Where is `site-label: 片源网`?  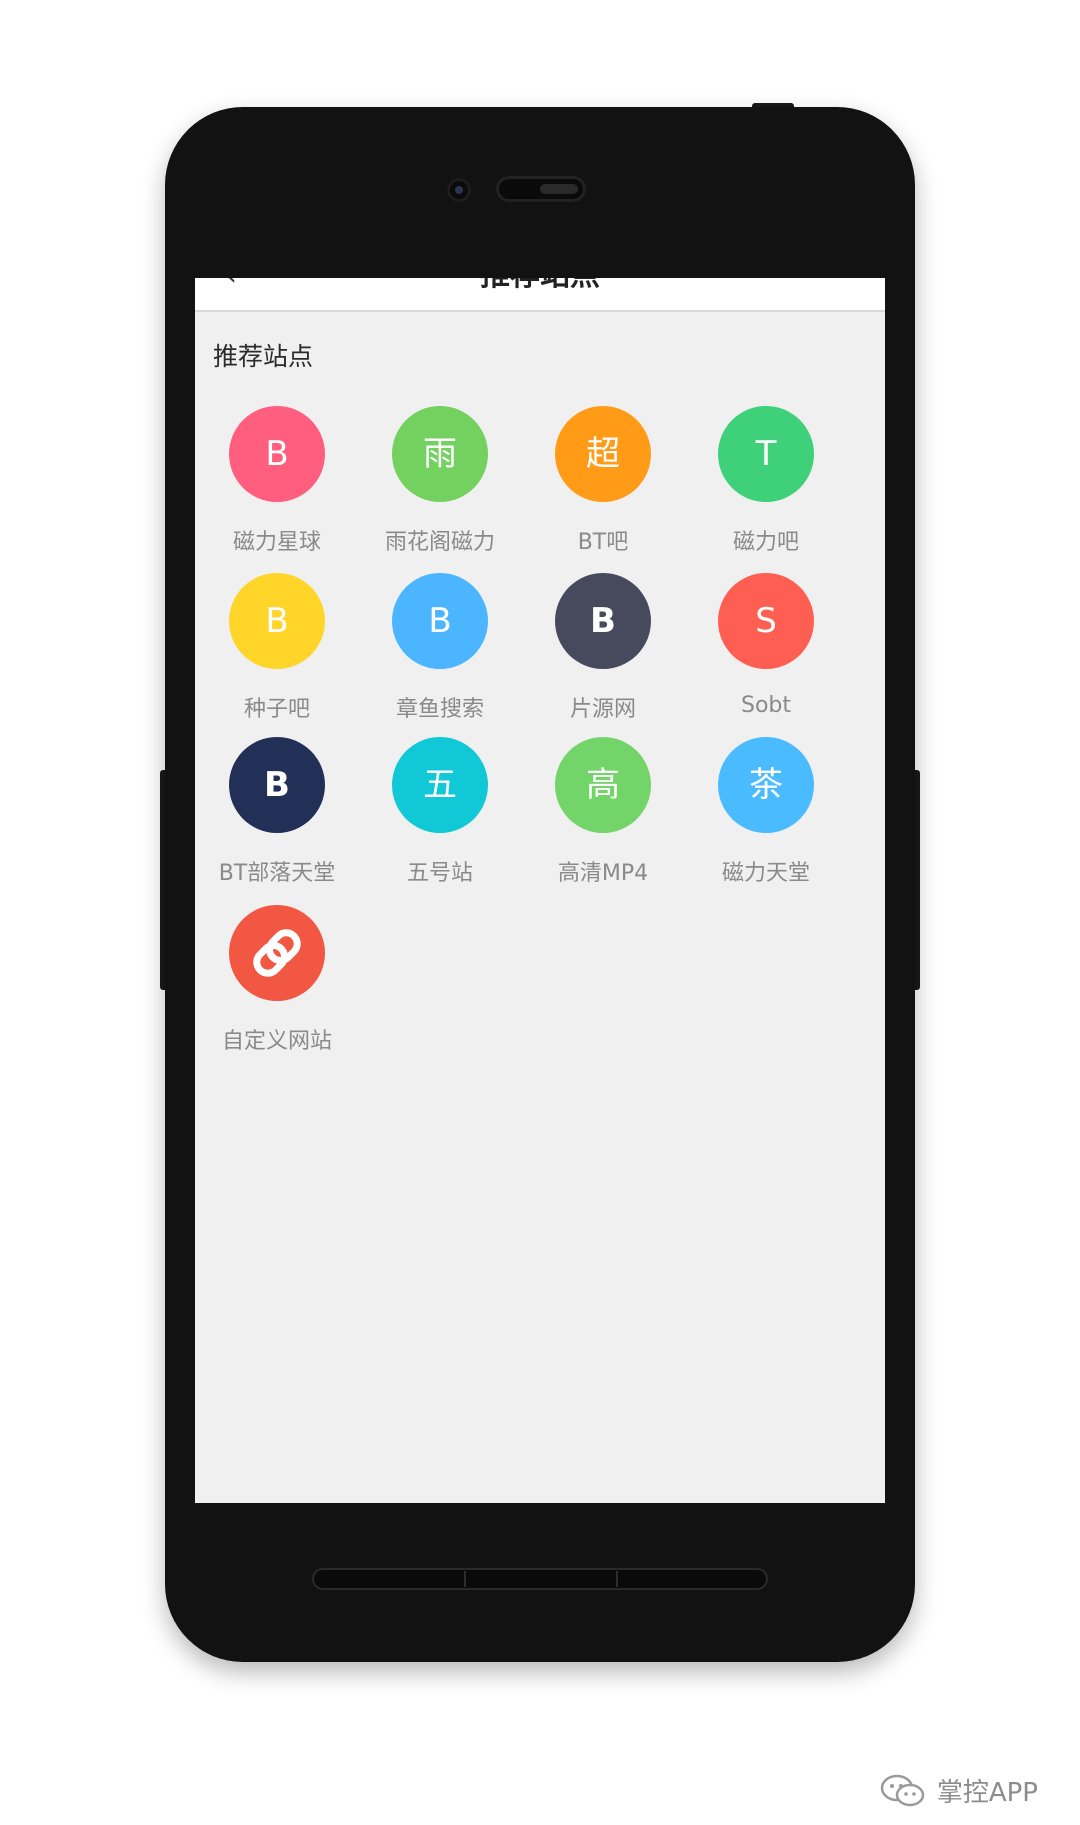 site-label: 片源网 is located at coordinates (602, 709).